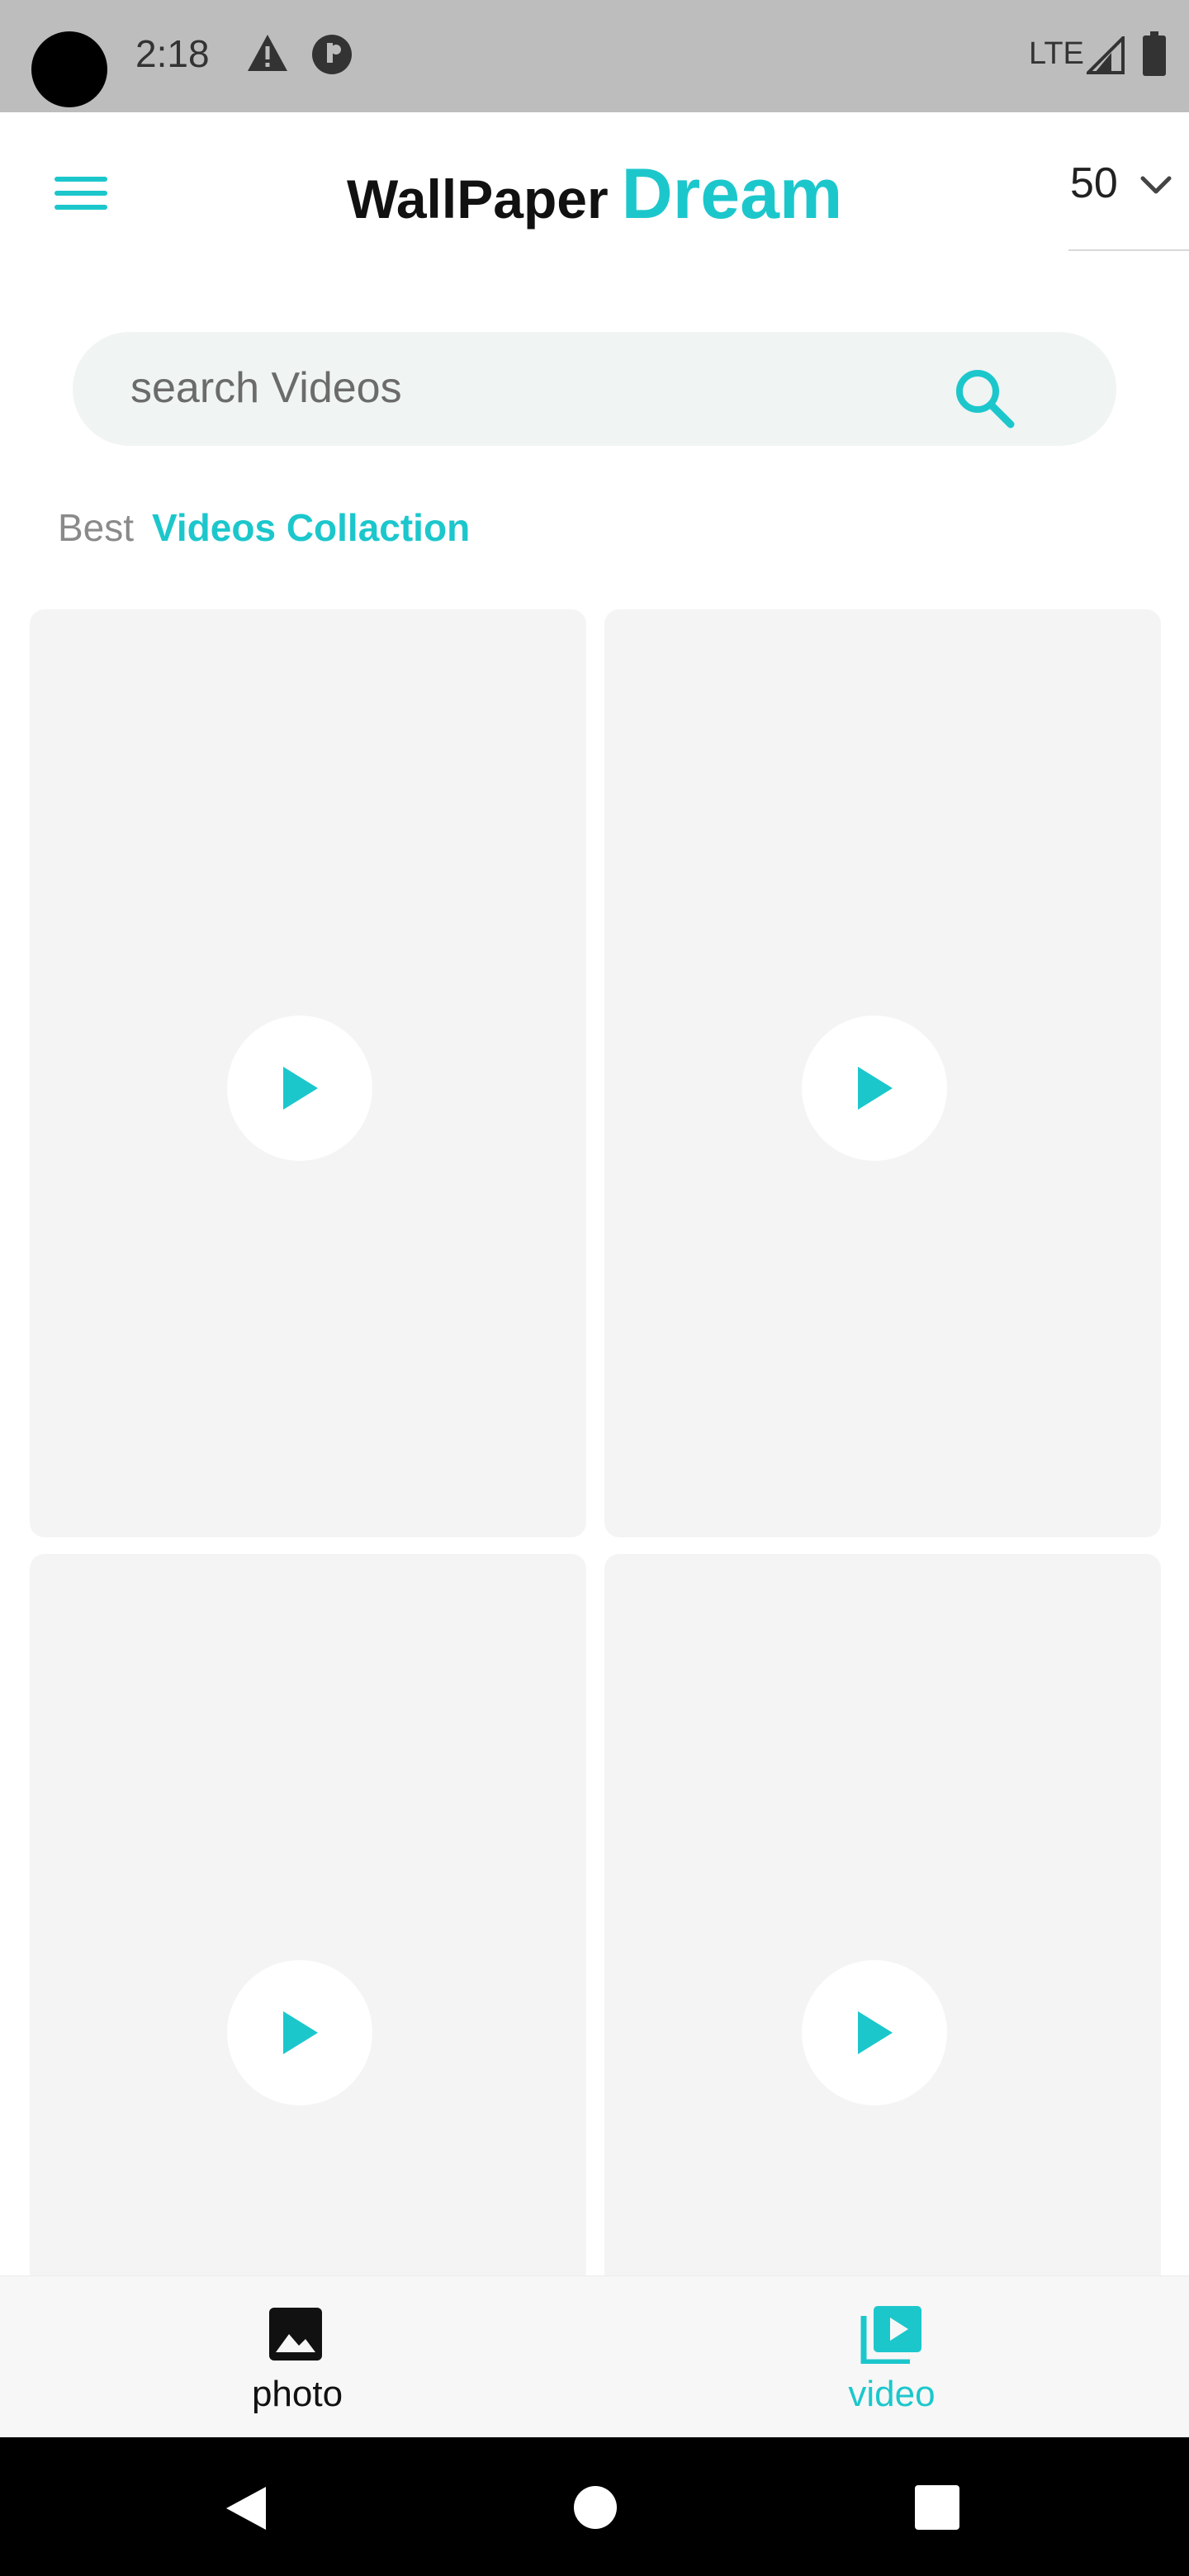  What do you see at coordinates (478, 199) in the screenshot?
I see `app-title-wallpaper: WallPaper` at bounding box center [478, 199].